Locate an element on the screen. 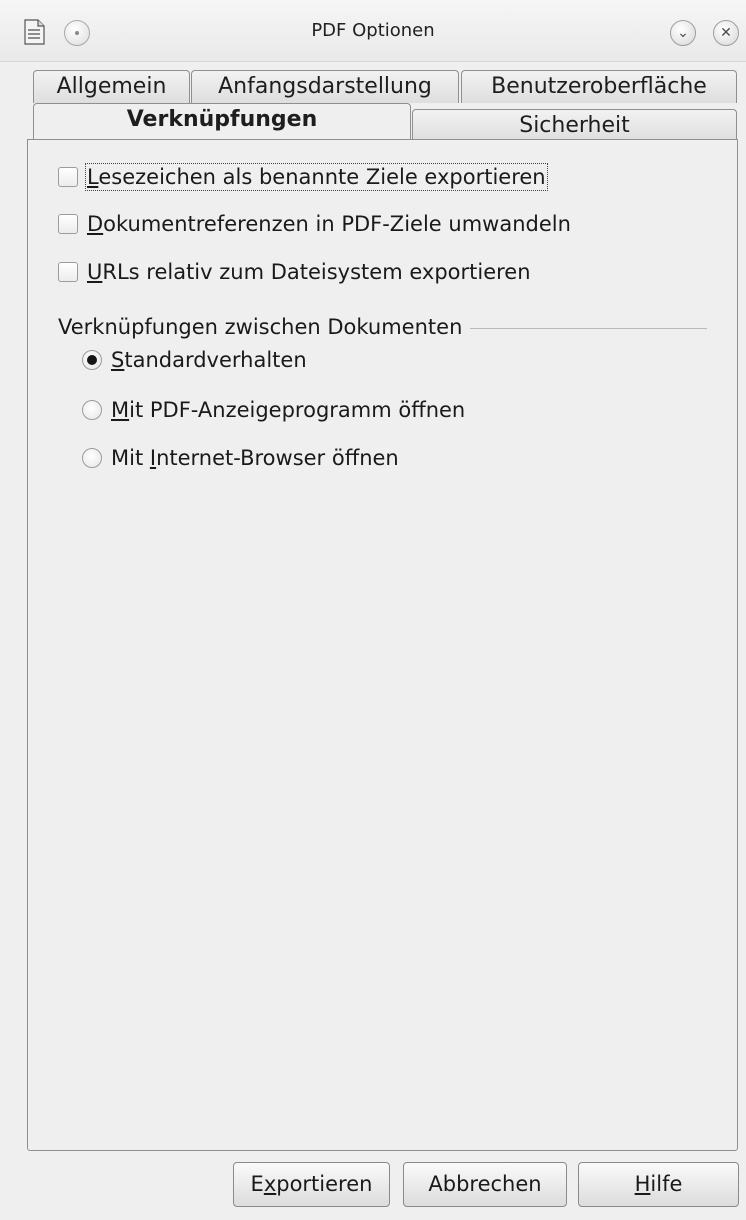 This screenshot has height=1220, width=746. cancel-button: Abbrechen is located at coordinates (485, 1184).